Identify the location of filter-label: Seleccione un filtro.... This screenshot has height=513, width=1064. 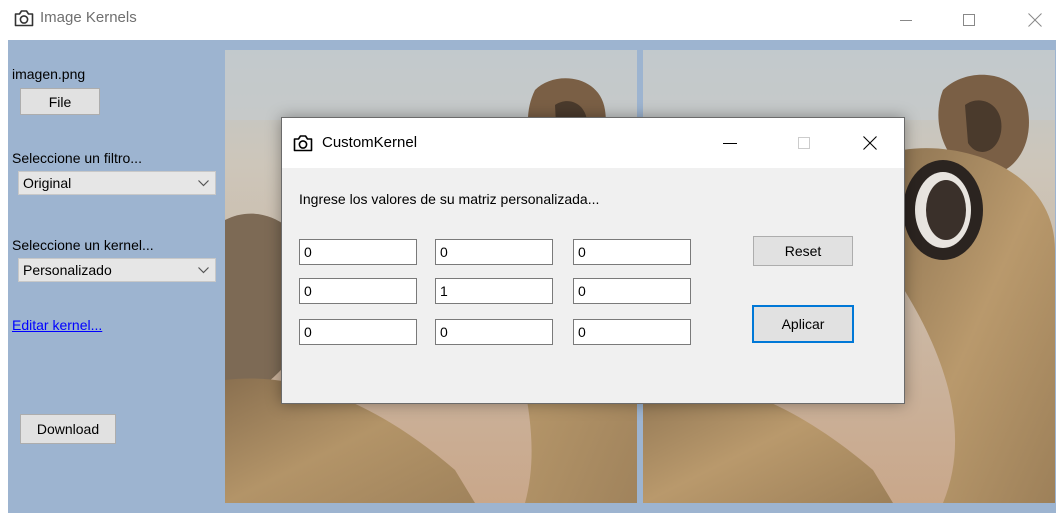
(77, 158).